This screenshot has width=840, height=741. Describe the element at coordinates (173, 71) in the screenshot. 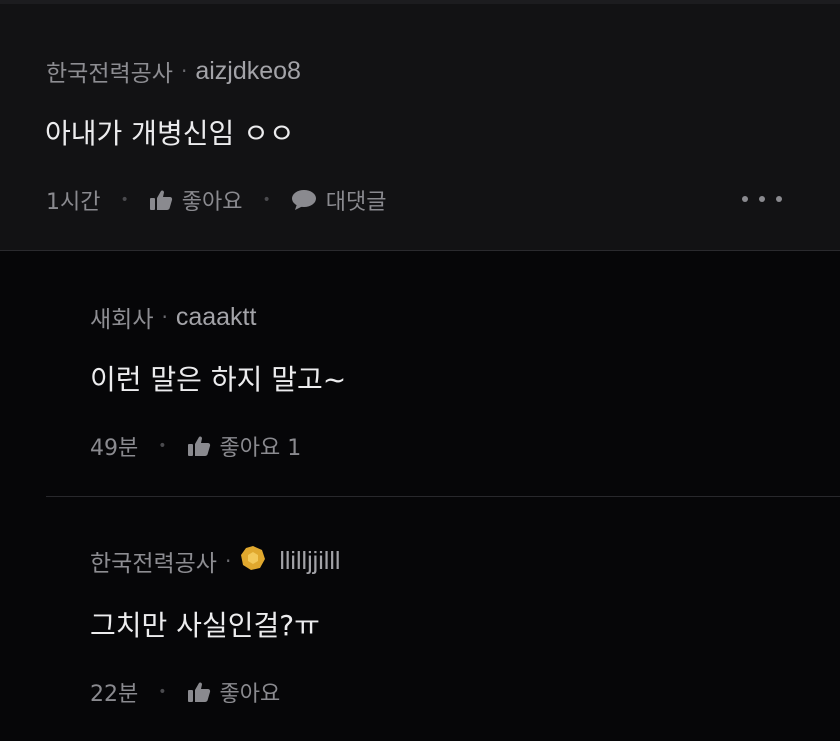

I see `comment-author-line: 한국전력공사 · aizjdkeo8` at that location.